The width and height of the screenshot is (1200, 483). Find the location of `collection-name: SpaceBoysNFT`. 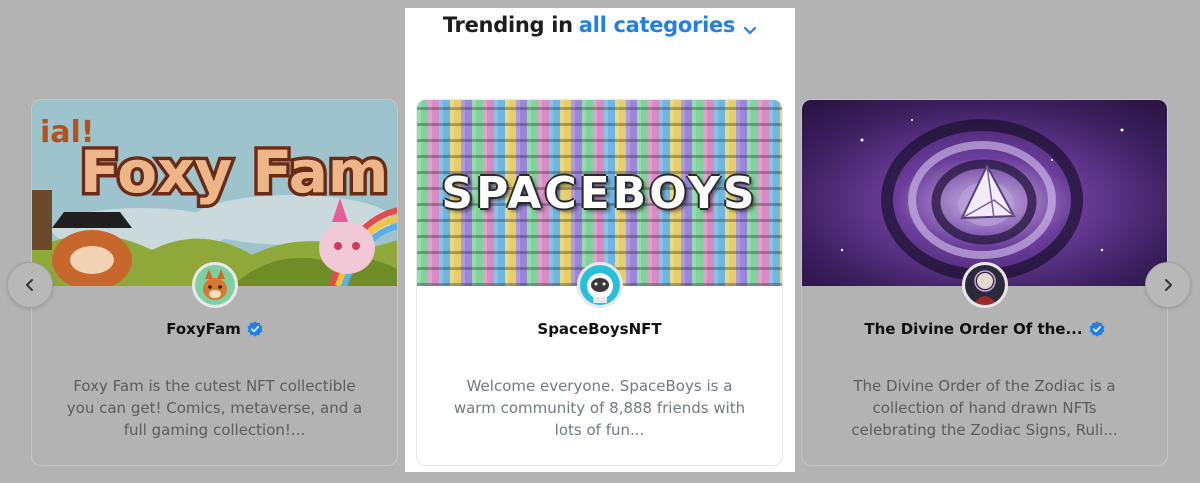

collection-name: SpaceBoysNFT is located at coordinates (599, 329).